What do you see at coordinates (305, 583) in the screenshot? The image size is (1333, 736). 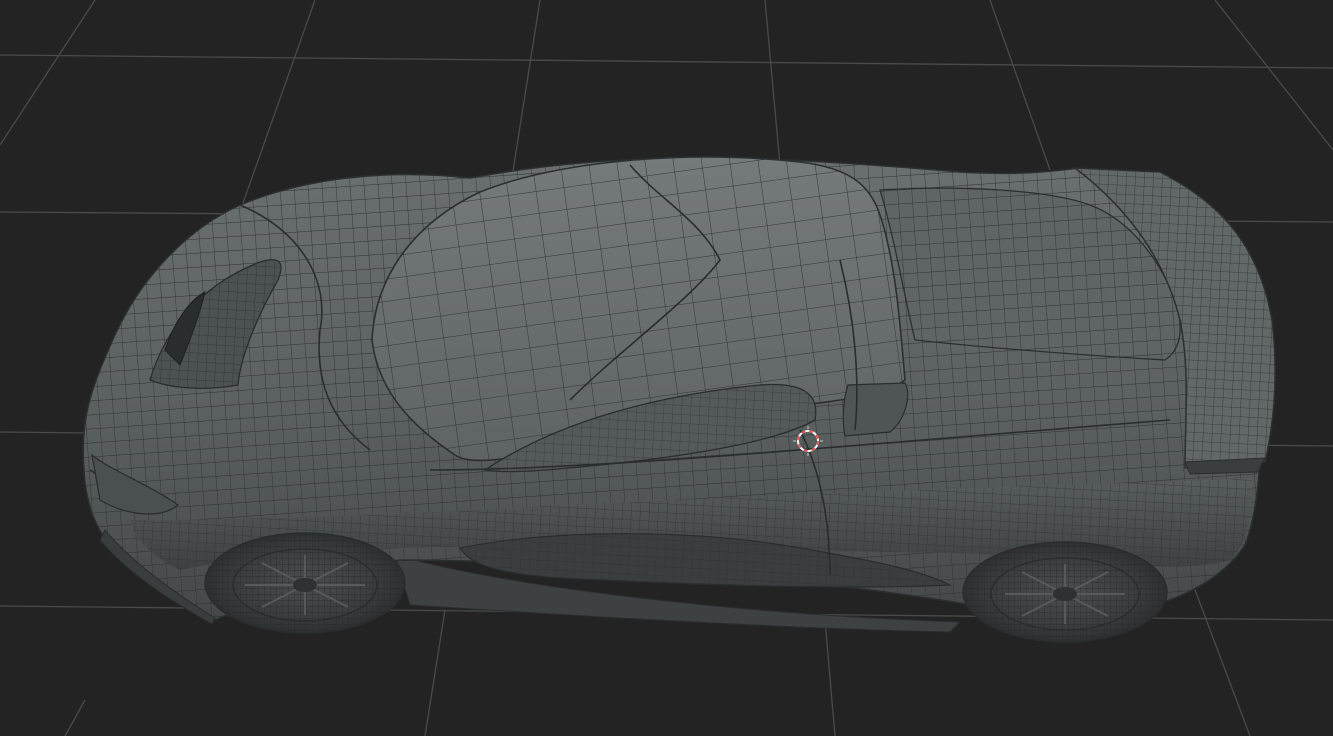 I see `front-wheel` at bounding box center [305, 583].